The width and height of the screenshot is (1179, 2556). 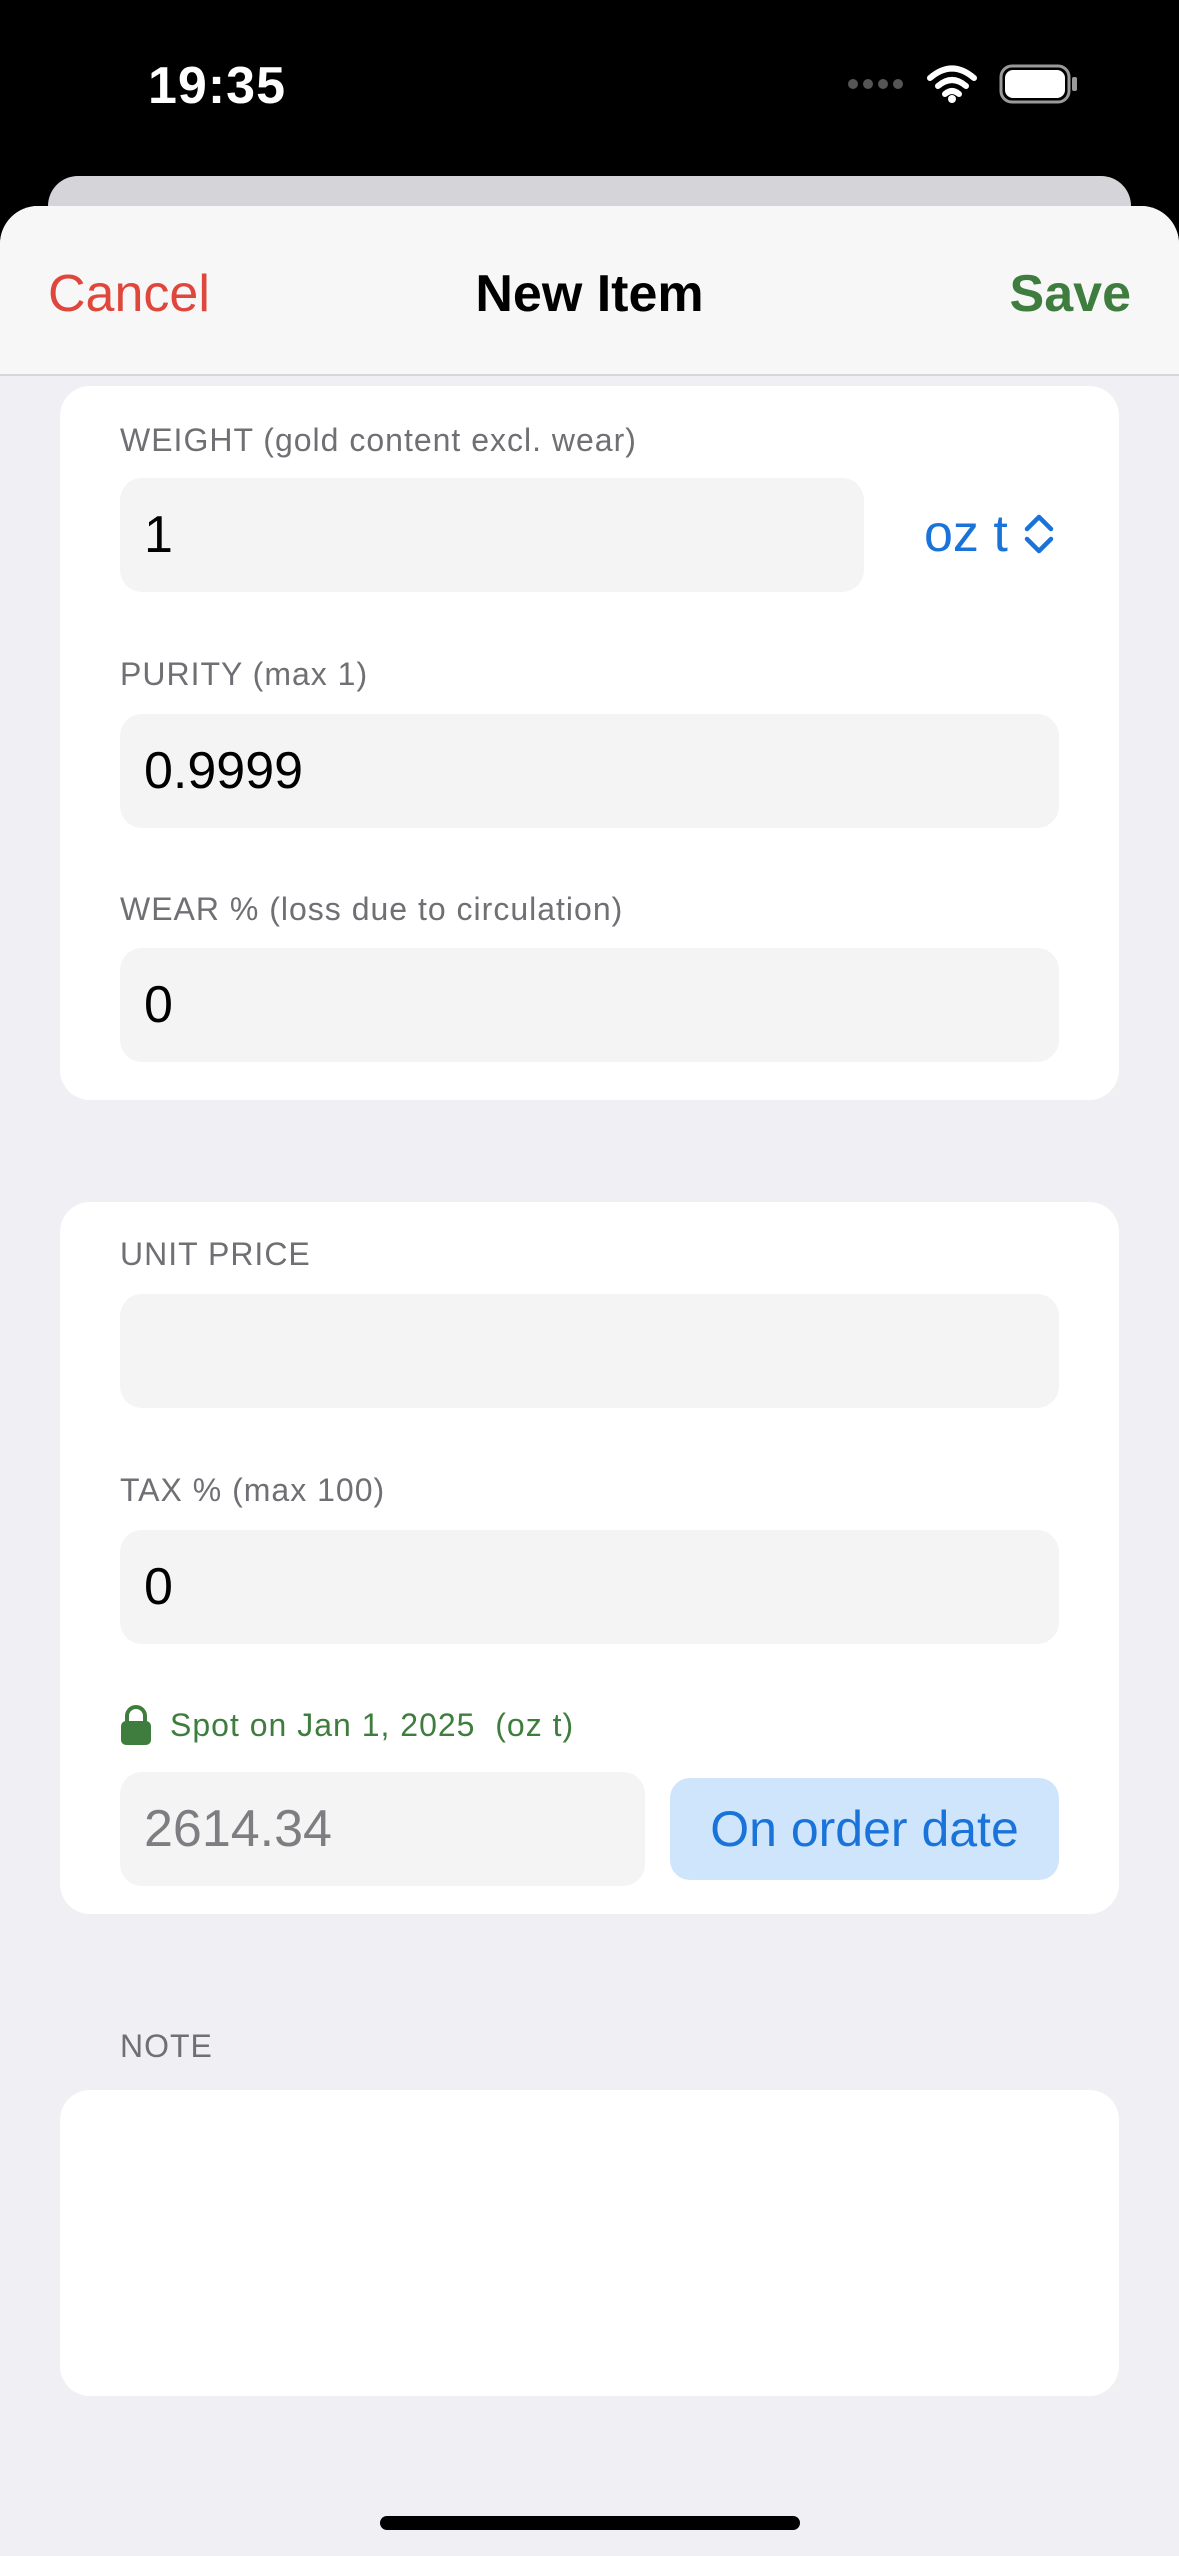 I want to click on spot-label: Spot on Jan 1, 2025 (oz t), so click(x=347, y=1725).